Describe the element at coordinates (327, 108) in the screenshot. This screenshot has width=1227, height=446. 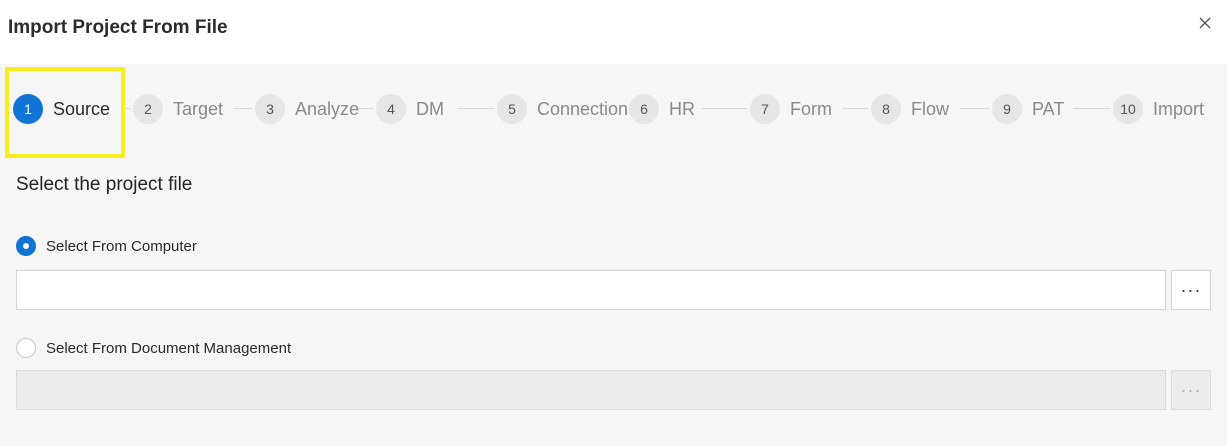
I see `step-label: Analyze` at that location.